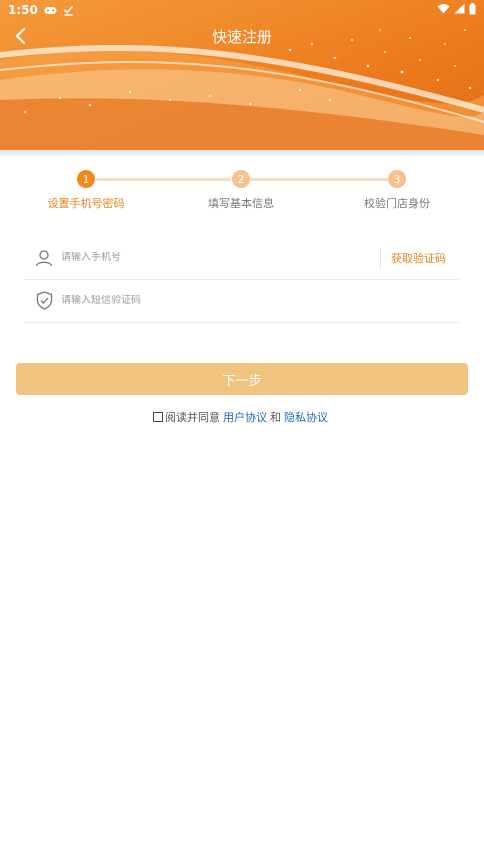  What do you see at coordinates (260, 300) in the screenshot?
I see `sms-code-input` at bounding box center [260, 300].